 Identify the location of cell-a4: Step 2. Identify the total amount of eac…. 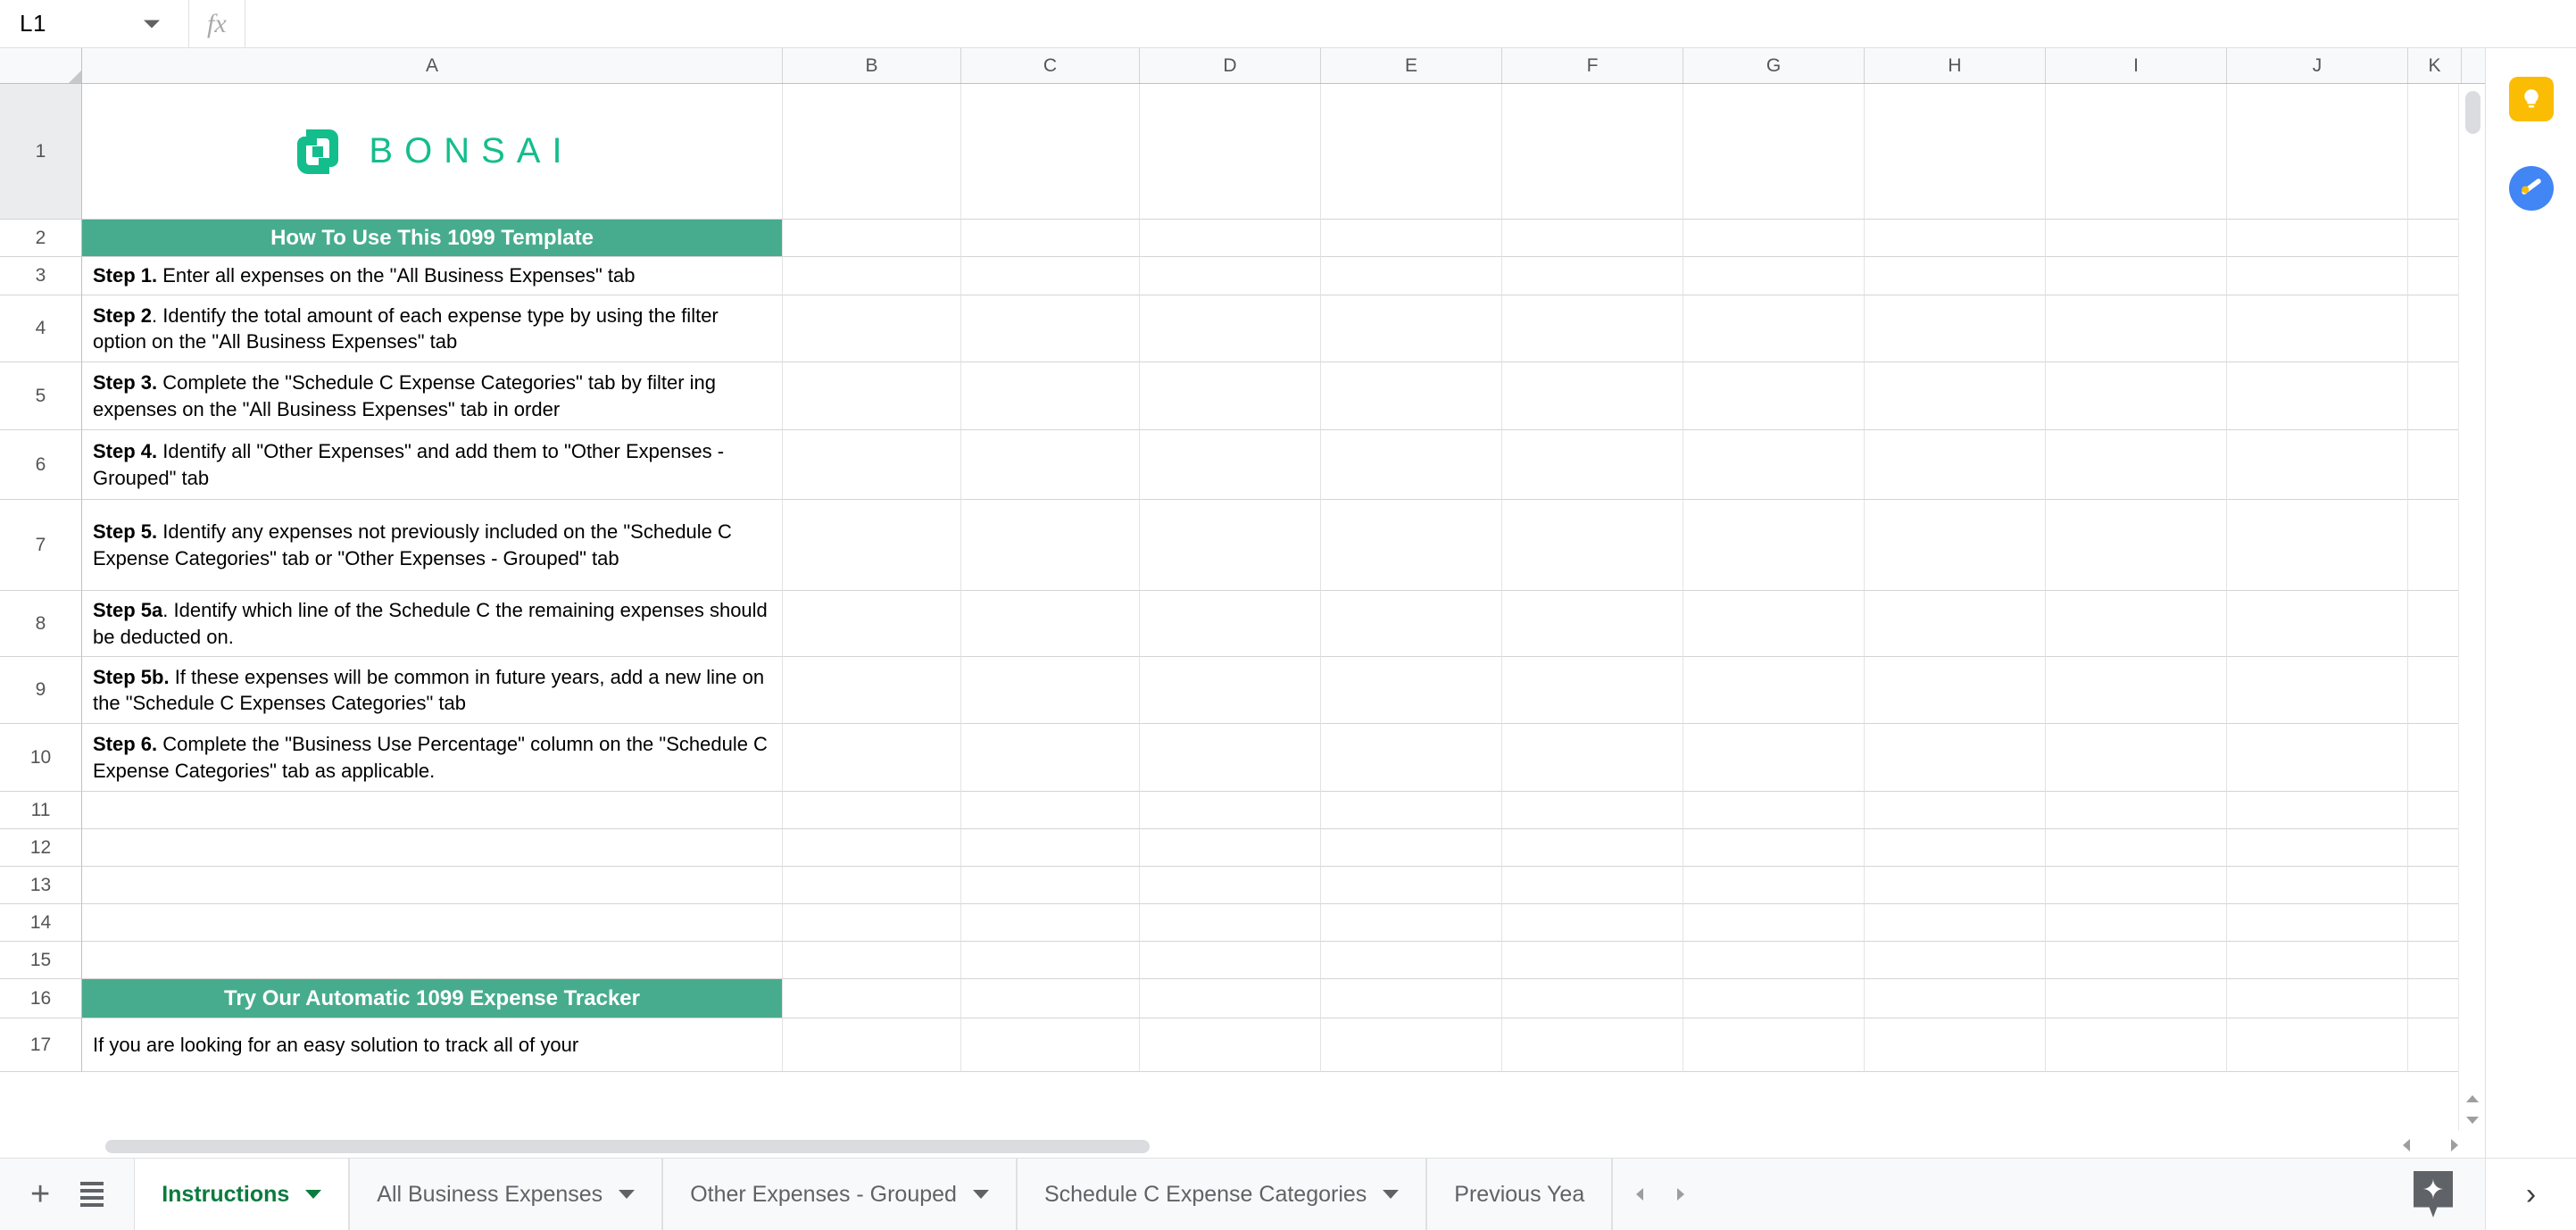
(432, 328).